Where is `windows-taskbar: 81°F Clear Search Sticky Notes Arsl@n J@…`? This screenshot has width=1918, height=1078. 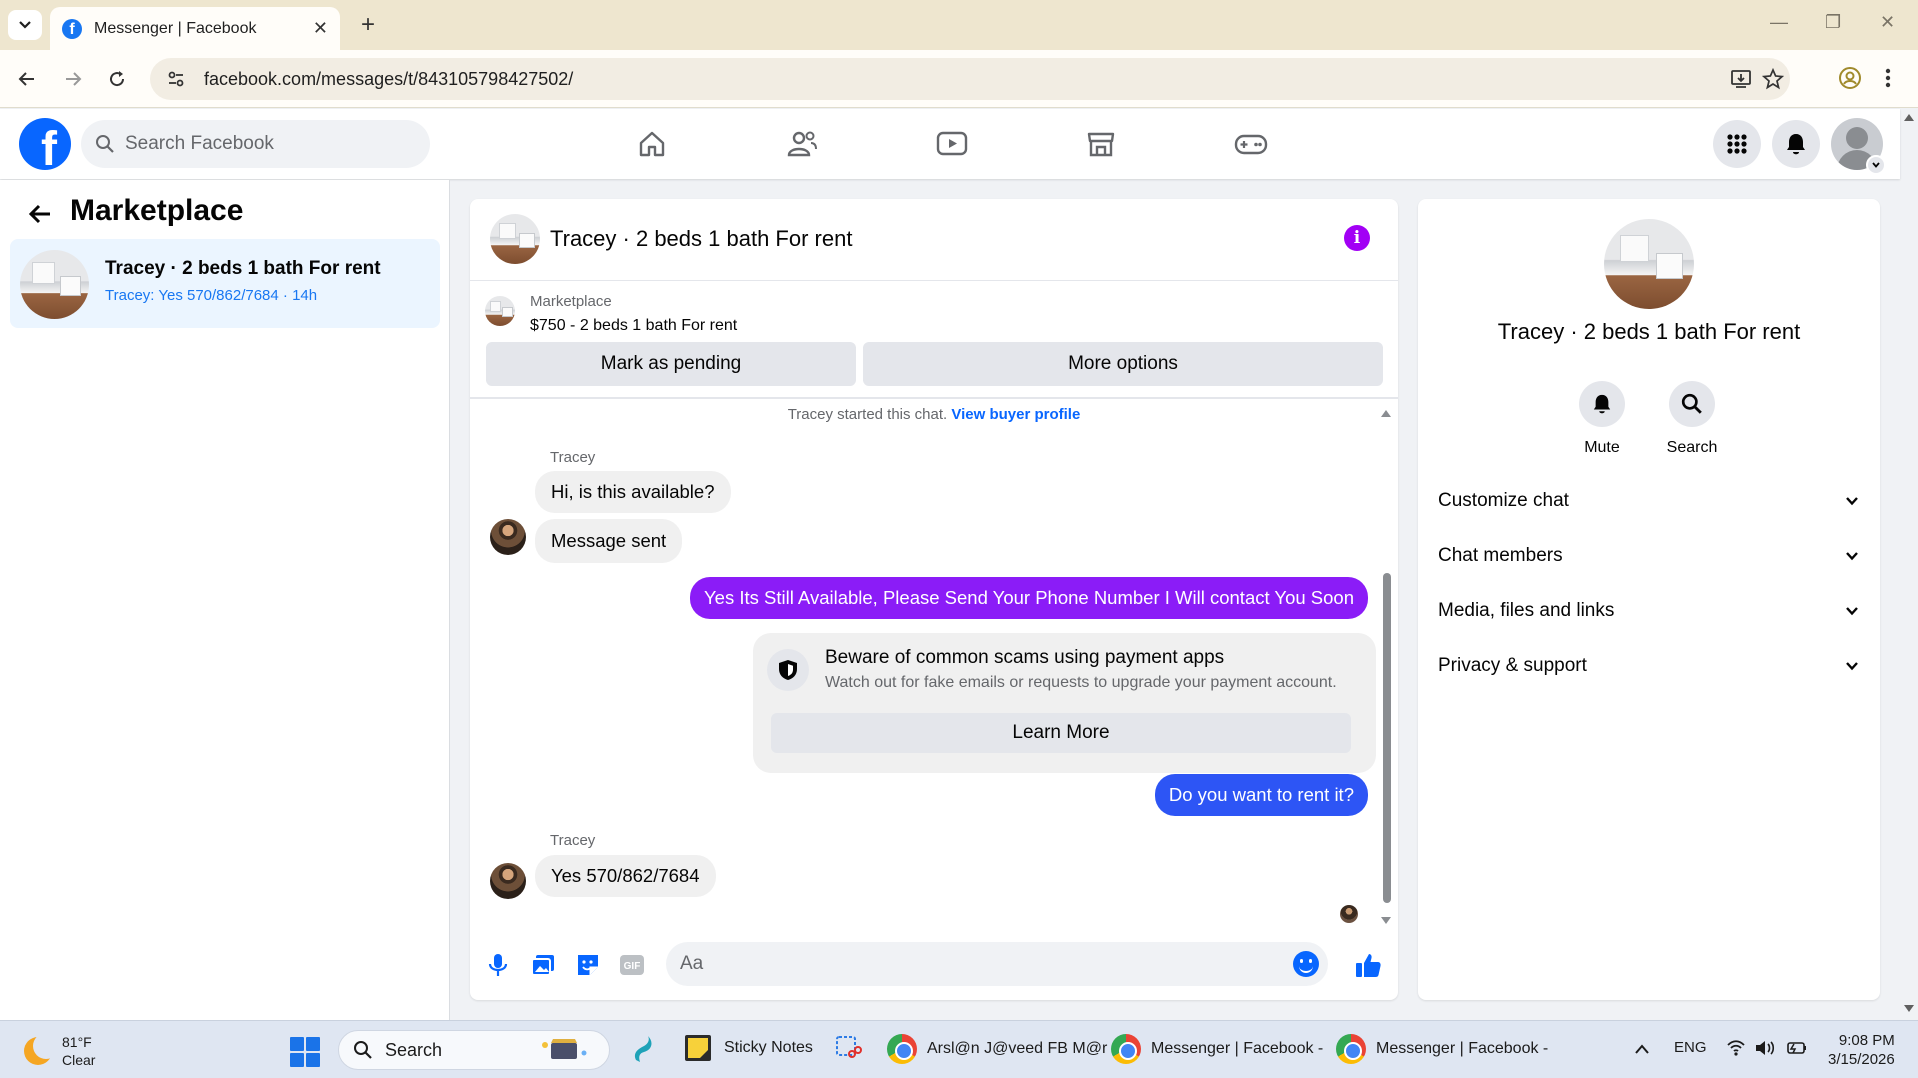
windows-taskbar: 81°F Clear Search Sticky Notes Arsl@n J@… is located at coordinates (959, 1049).